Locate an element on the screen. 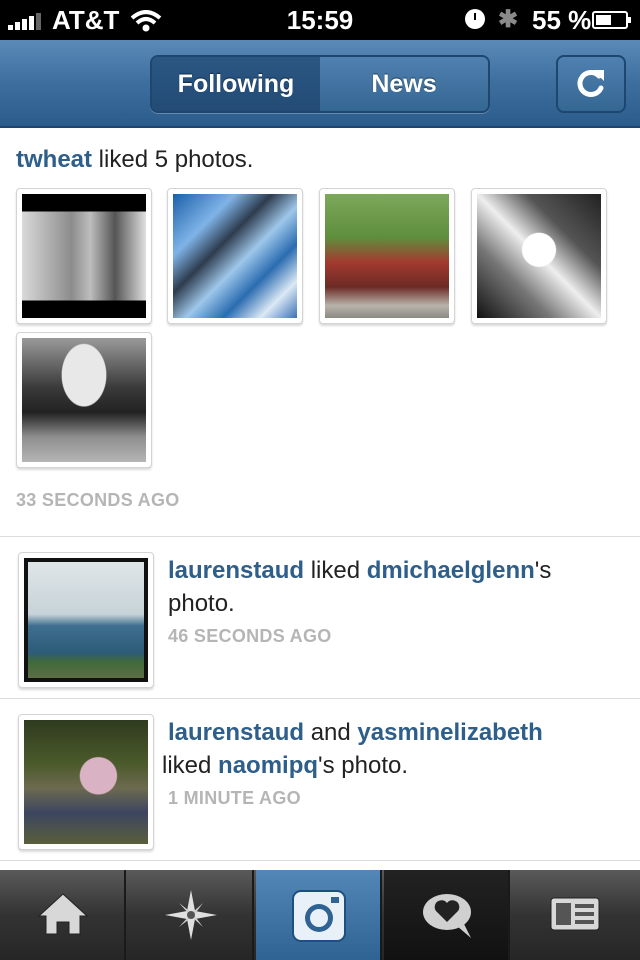 This screenshot has height=960, width=640. username-link: dmichaelglenn is located at coordinates (451, 570).